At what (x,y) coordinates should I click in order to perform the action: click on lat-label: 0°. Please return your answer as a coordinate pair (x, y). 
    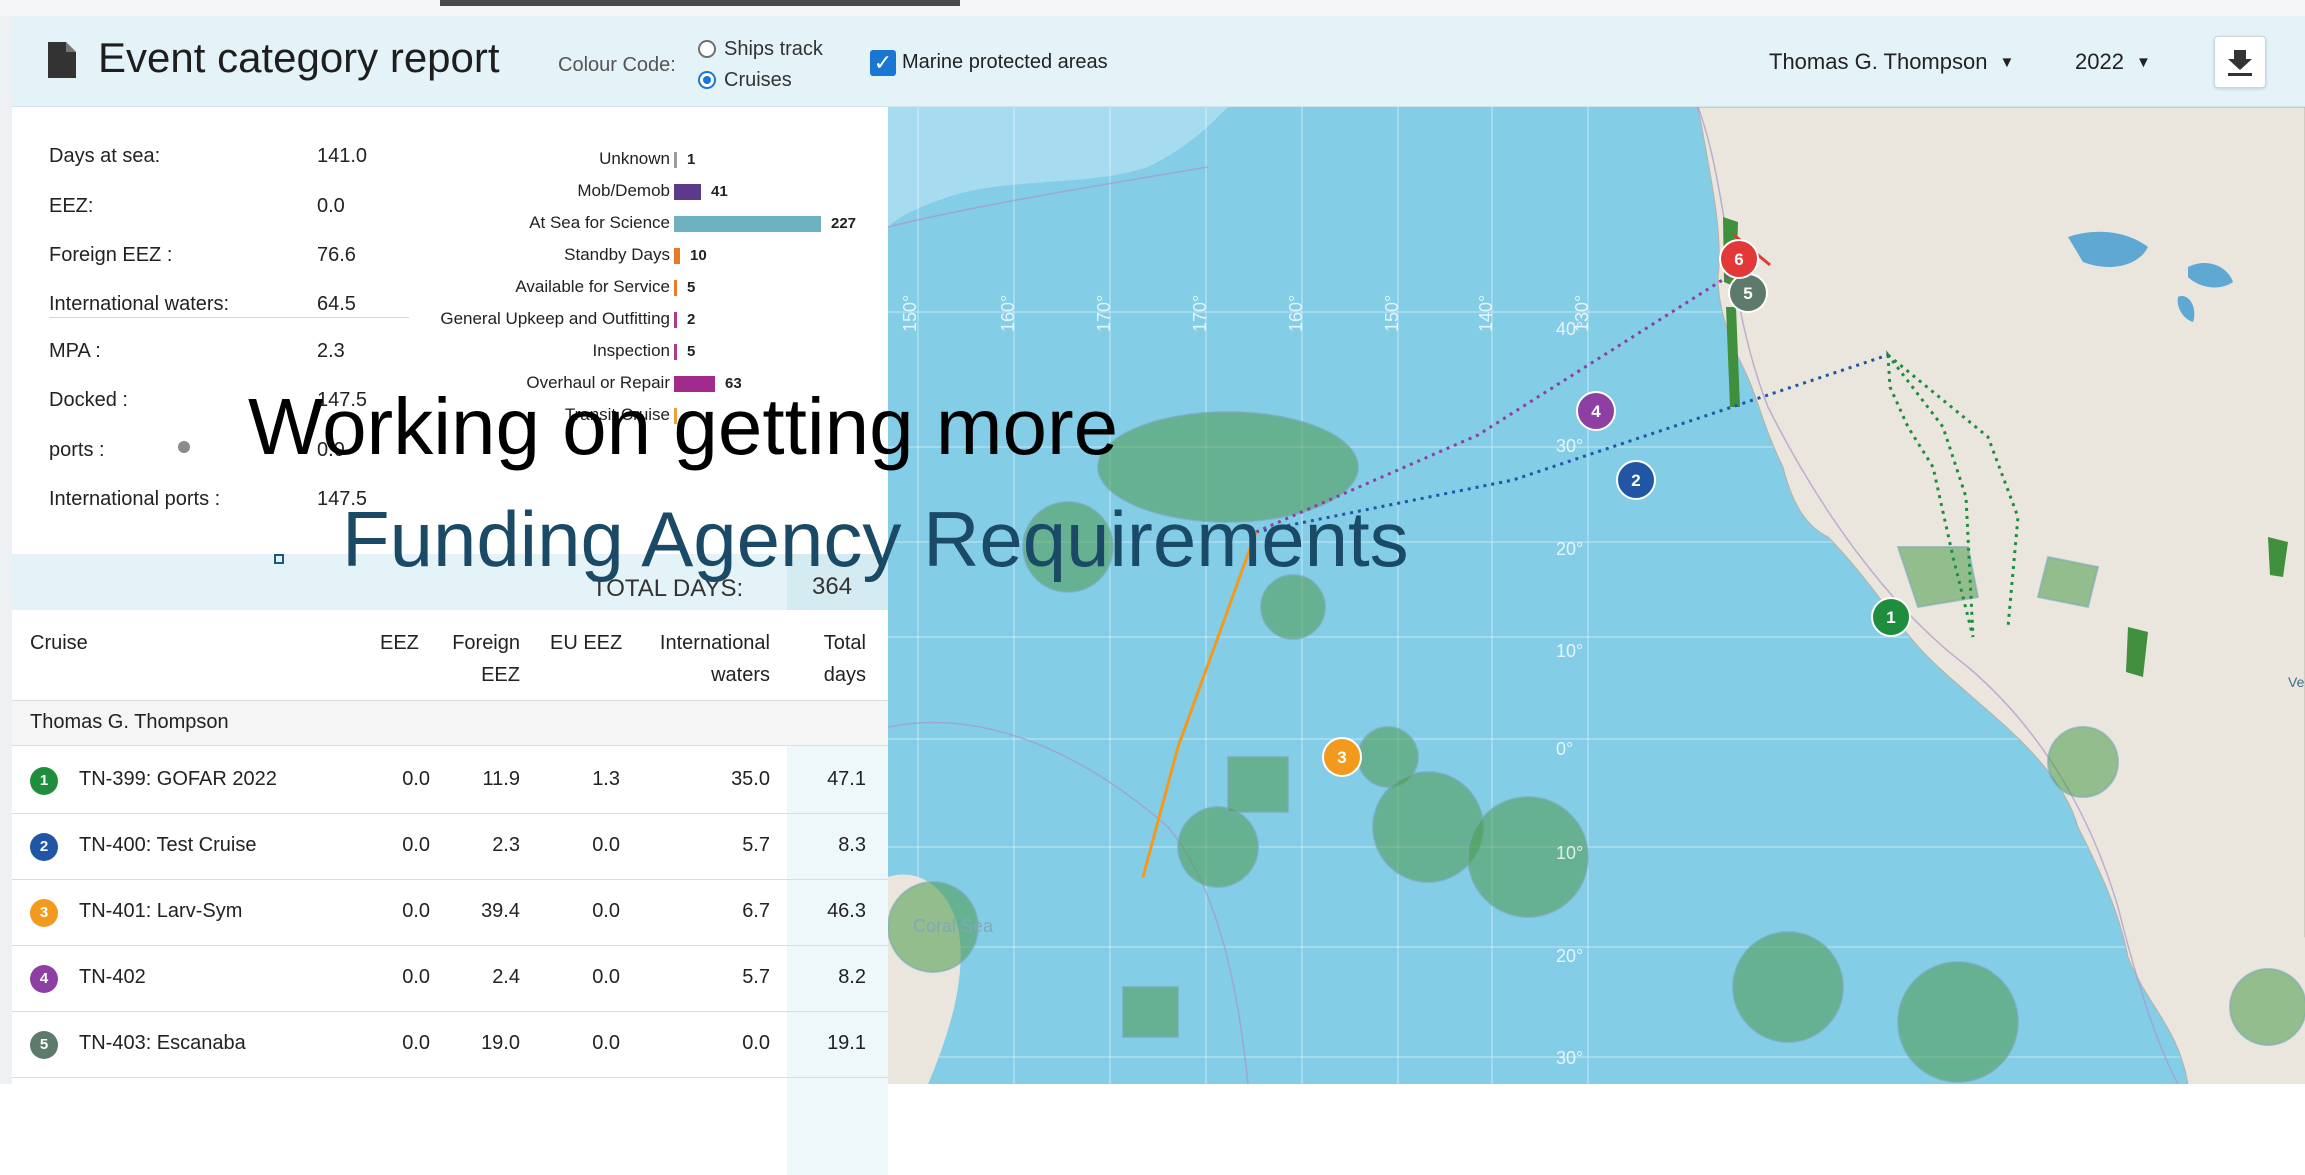
    Looking at the image, I should click on (1564, 749).